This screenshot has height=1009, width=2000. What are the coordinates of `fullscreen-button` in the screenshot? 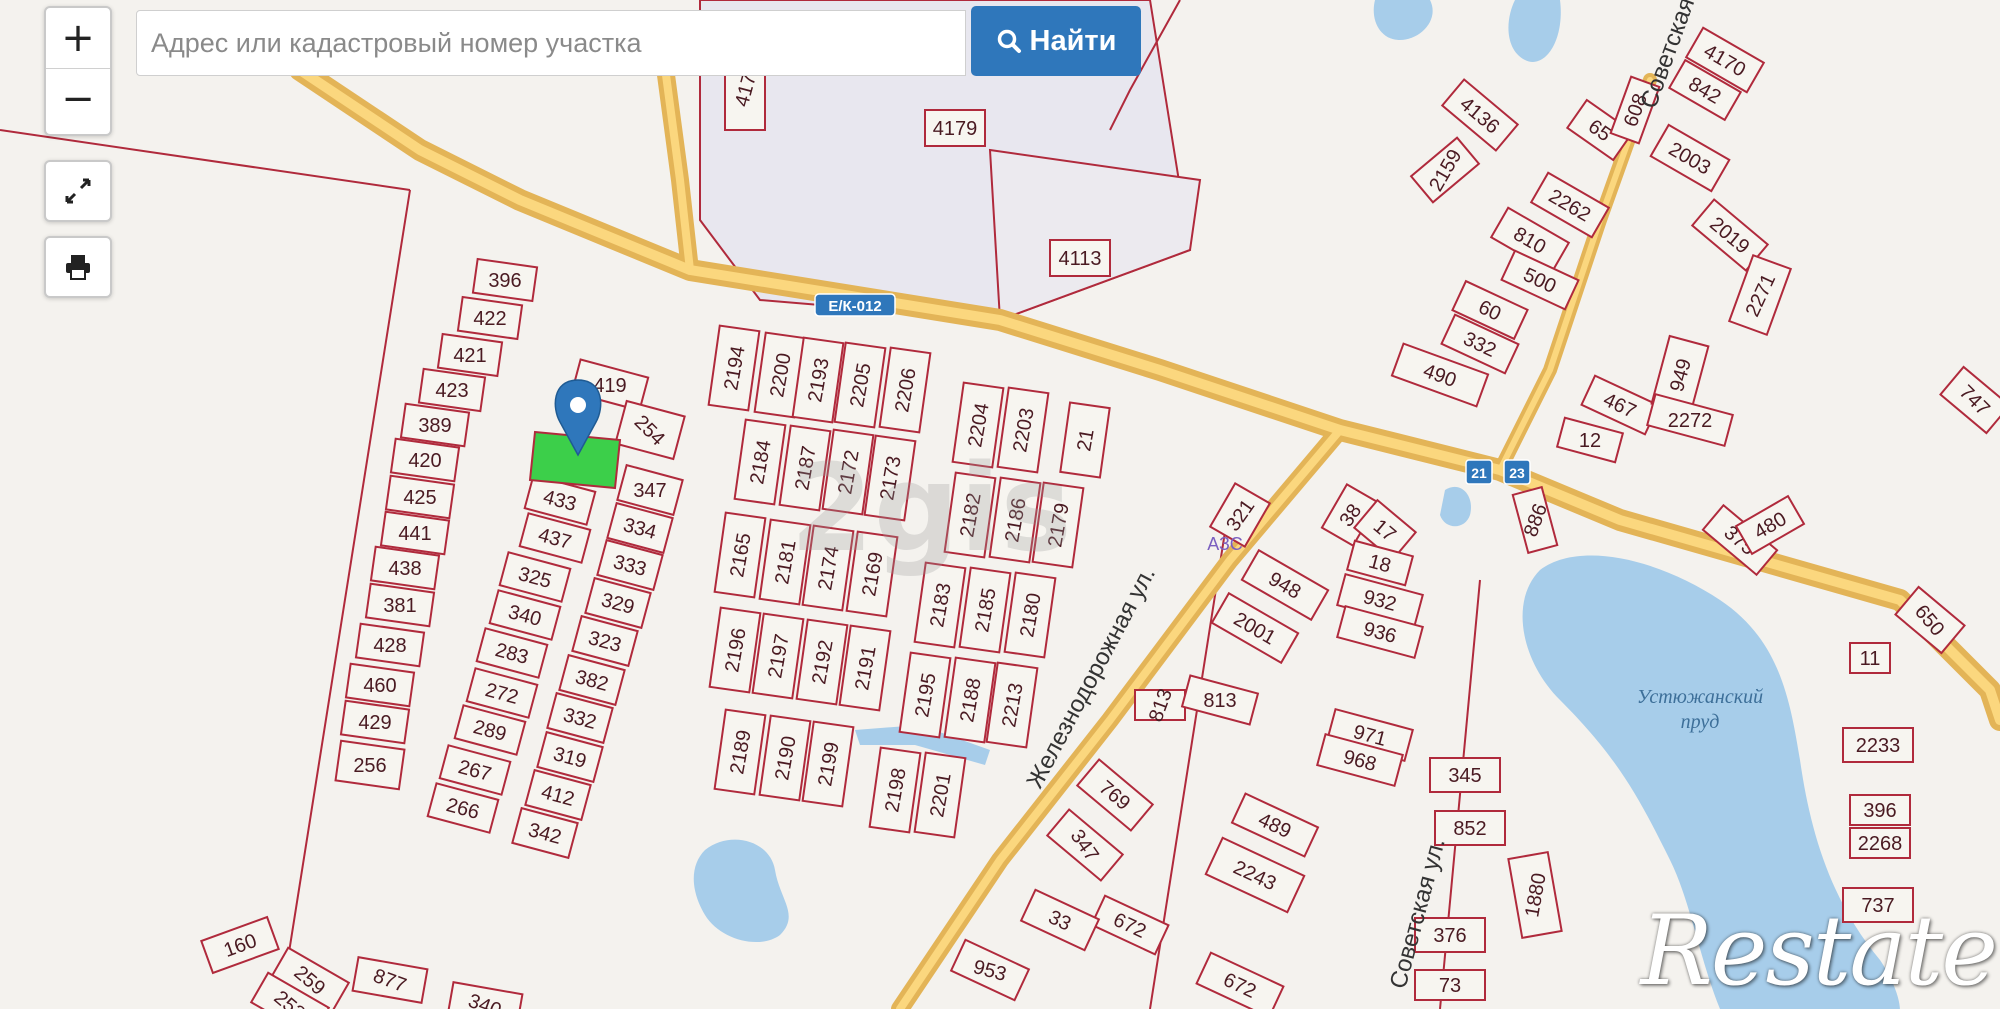 It's located at (78, 191).